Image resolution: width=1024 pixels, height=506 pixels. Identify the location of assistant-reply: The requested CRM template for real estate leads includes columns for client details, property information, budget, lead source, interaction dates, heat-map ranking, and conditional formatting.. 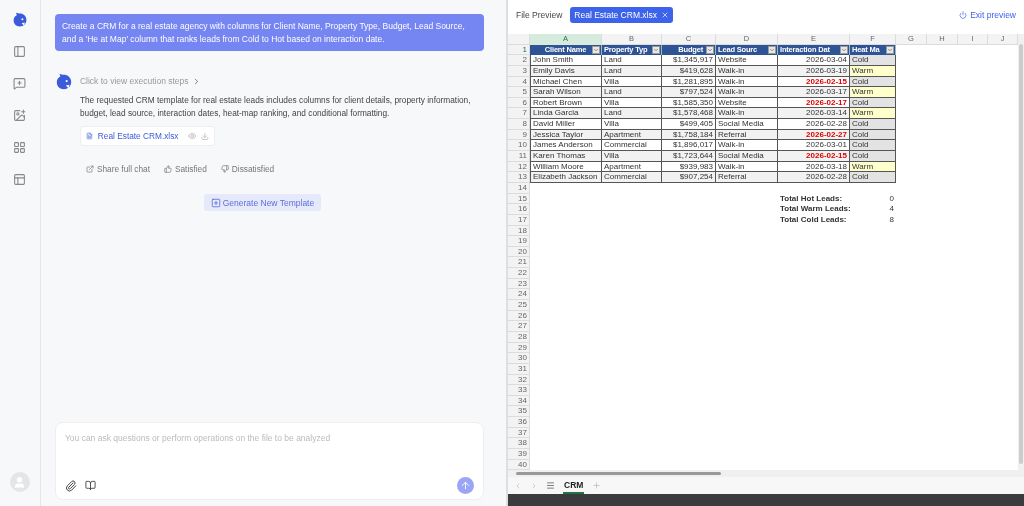
(275, 107).